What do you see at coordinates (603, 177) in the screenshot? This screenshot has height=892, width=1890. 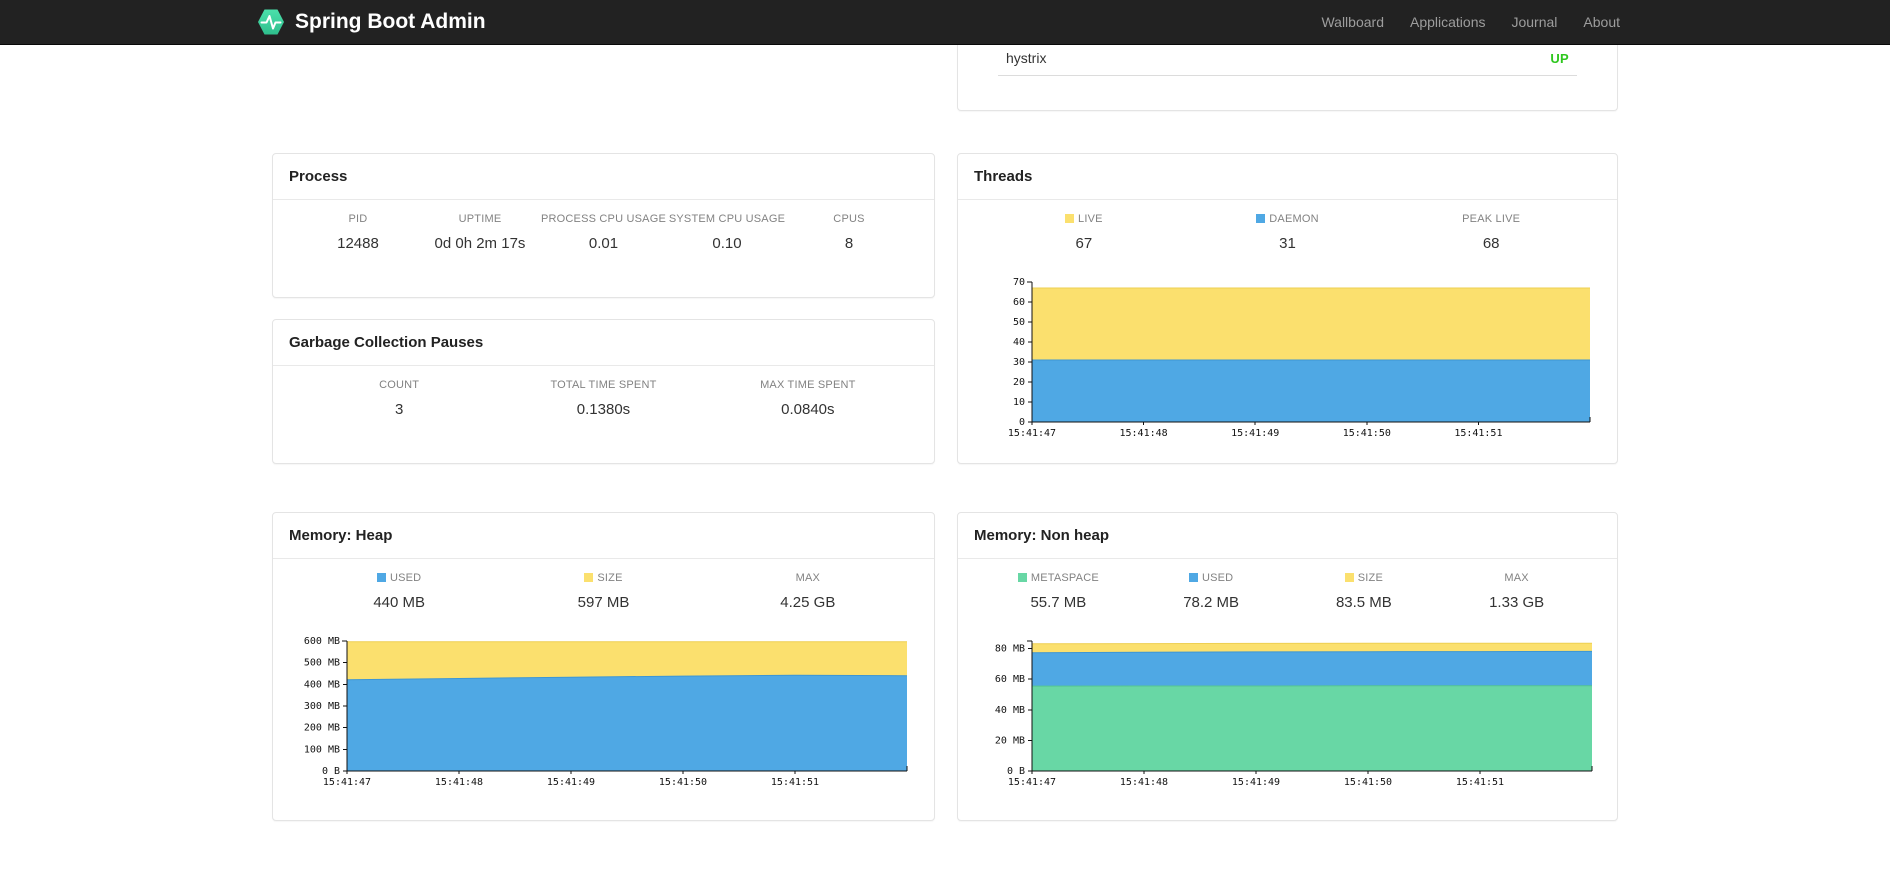 I see `process-panel-title: Process` at bounding box center [603, 177].